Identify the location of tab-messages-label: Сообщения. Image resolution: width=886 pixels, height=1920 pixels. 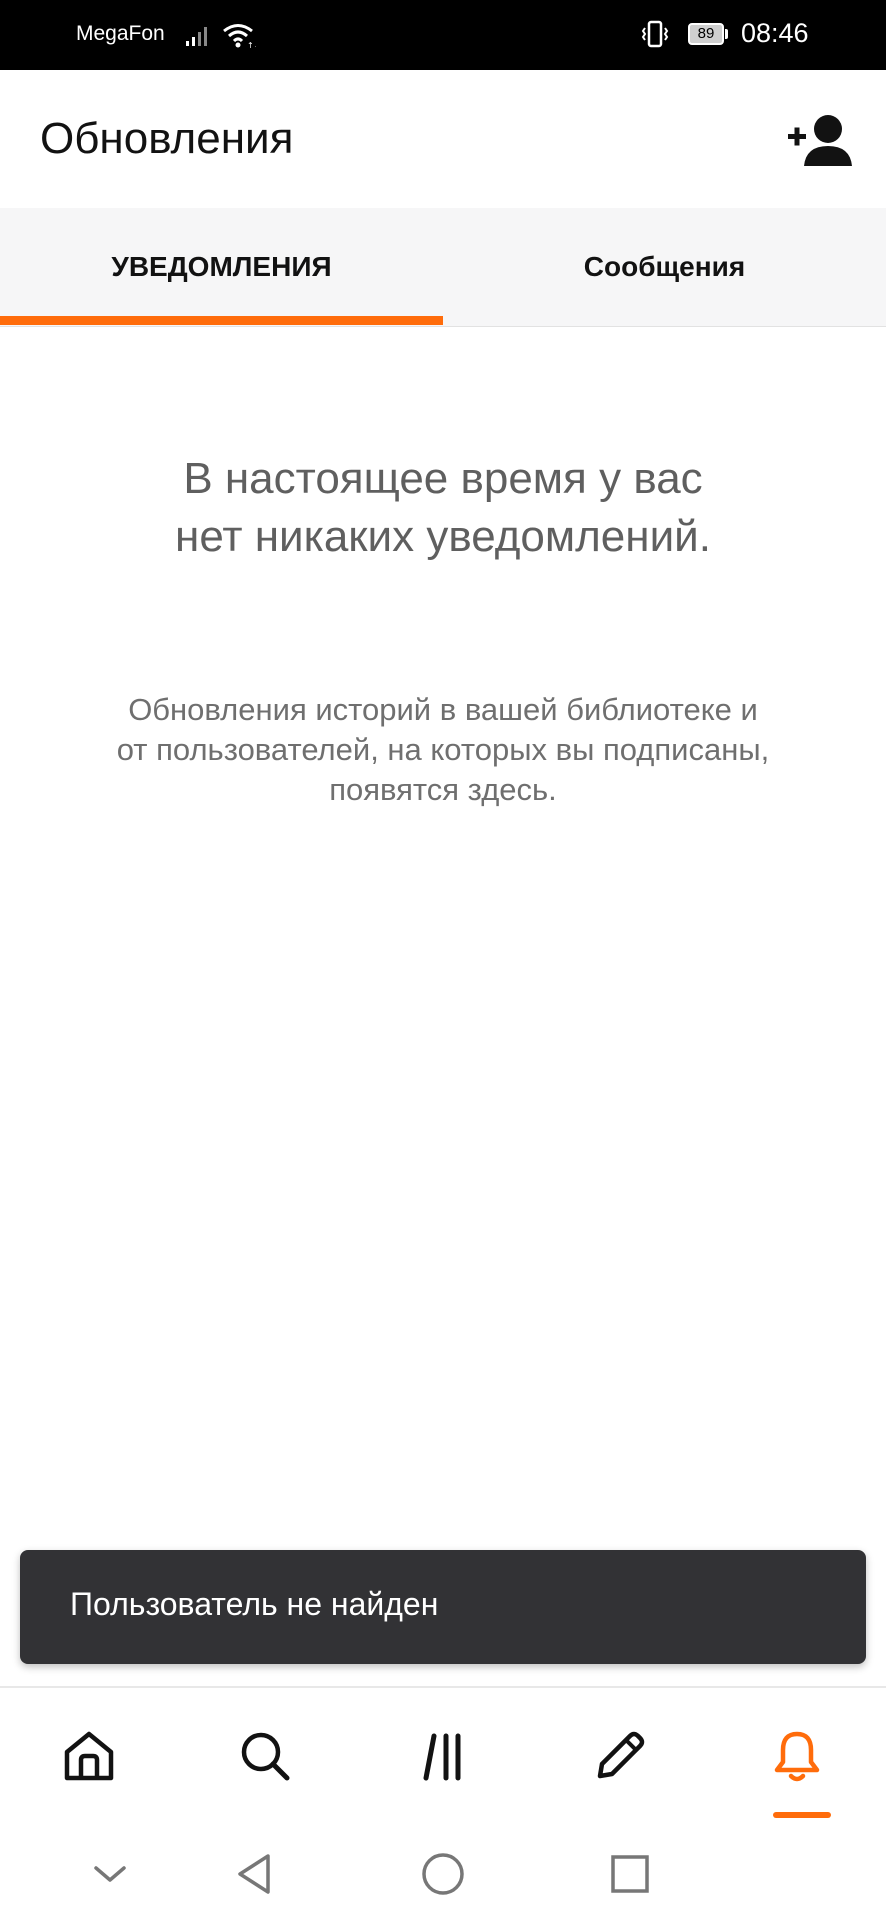
(664, 266).